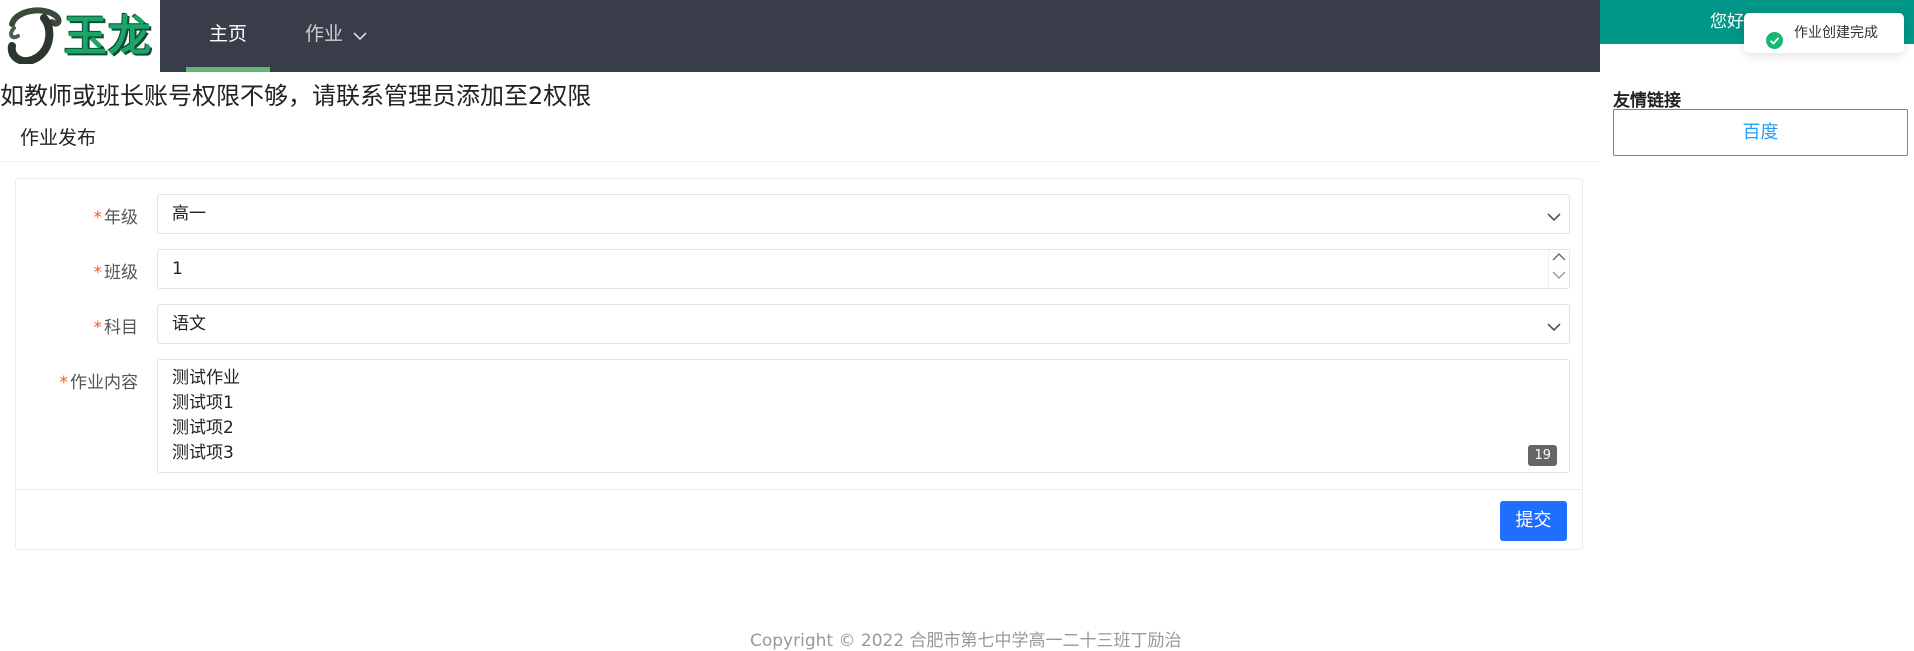  What do you see at coordinates (1647, 101) in the screenshot?
I see `friendly-links-title: 友情链接` at bounding box center [1647, 101].